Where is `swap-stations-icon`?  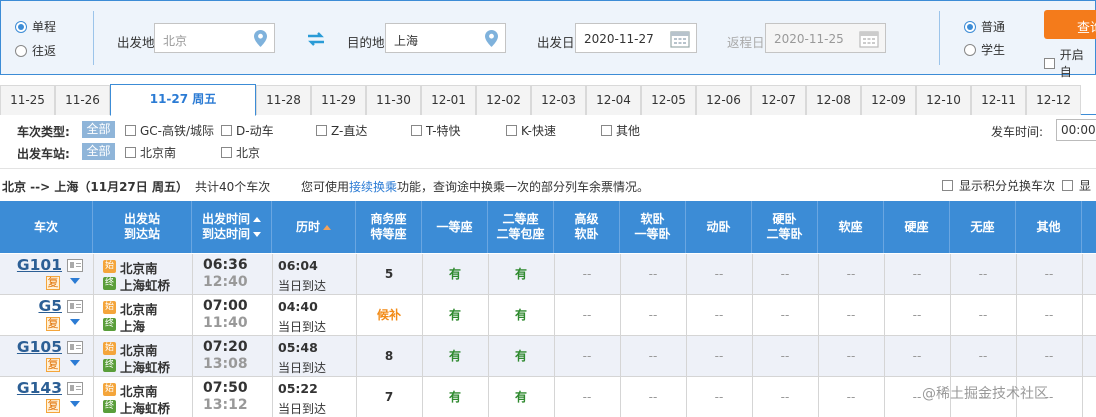
swap-stations-icon is located at coordinates (316, 39).